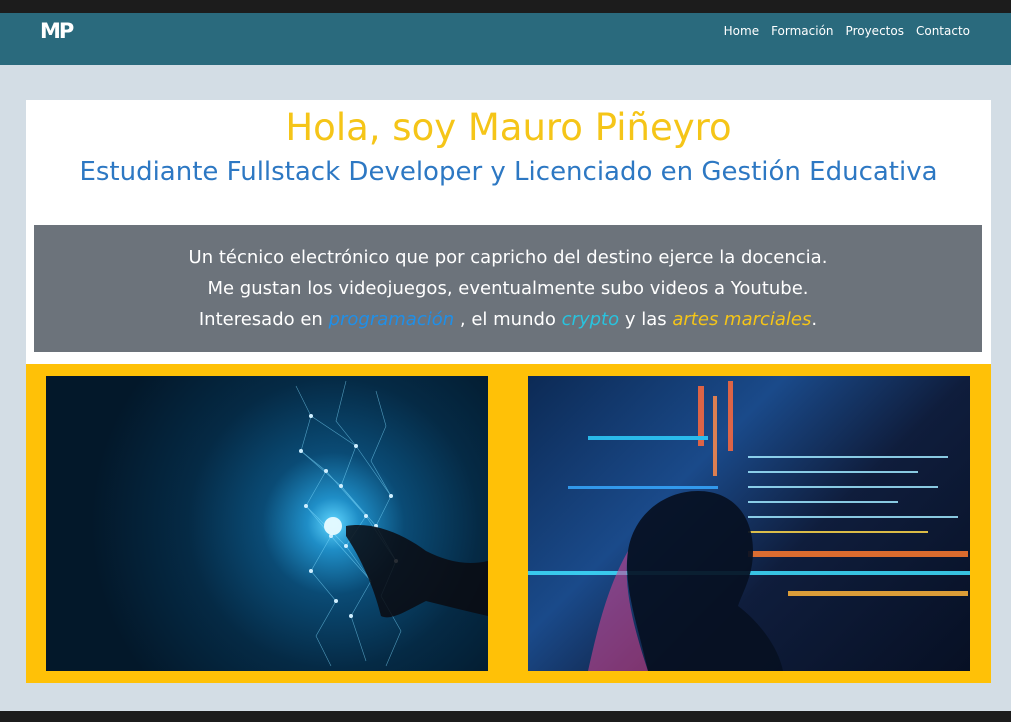  Describe the element at coordinates (814, 319) in the screenshot. I see `bio-line-3-end: .` at that location.